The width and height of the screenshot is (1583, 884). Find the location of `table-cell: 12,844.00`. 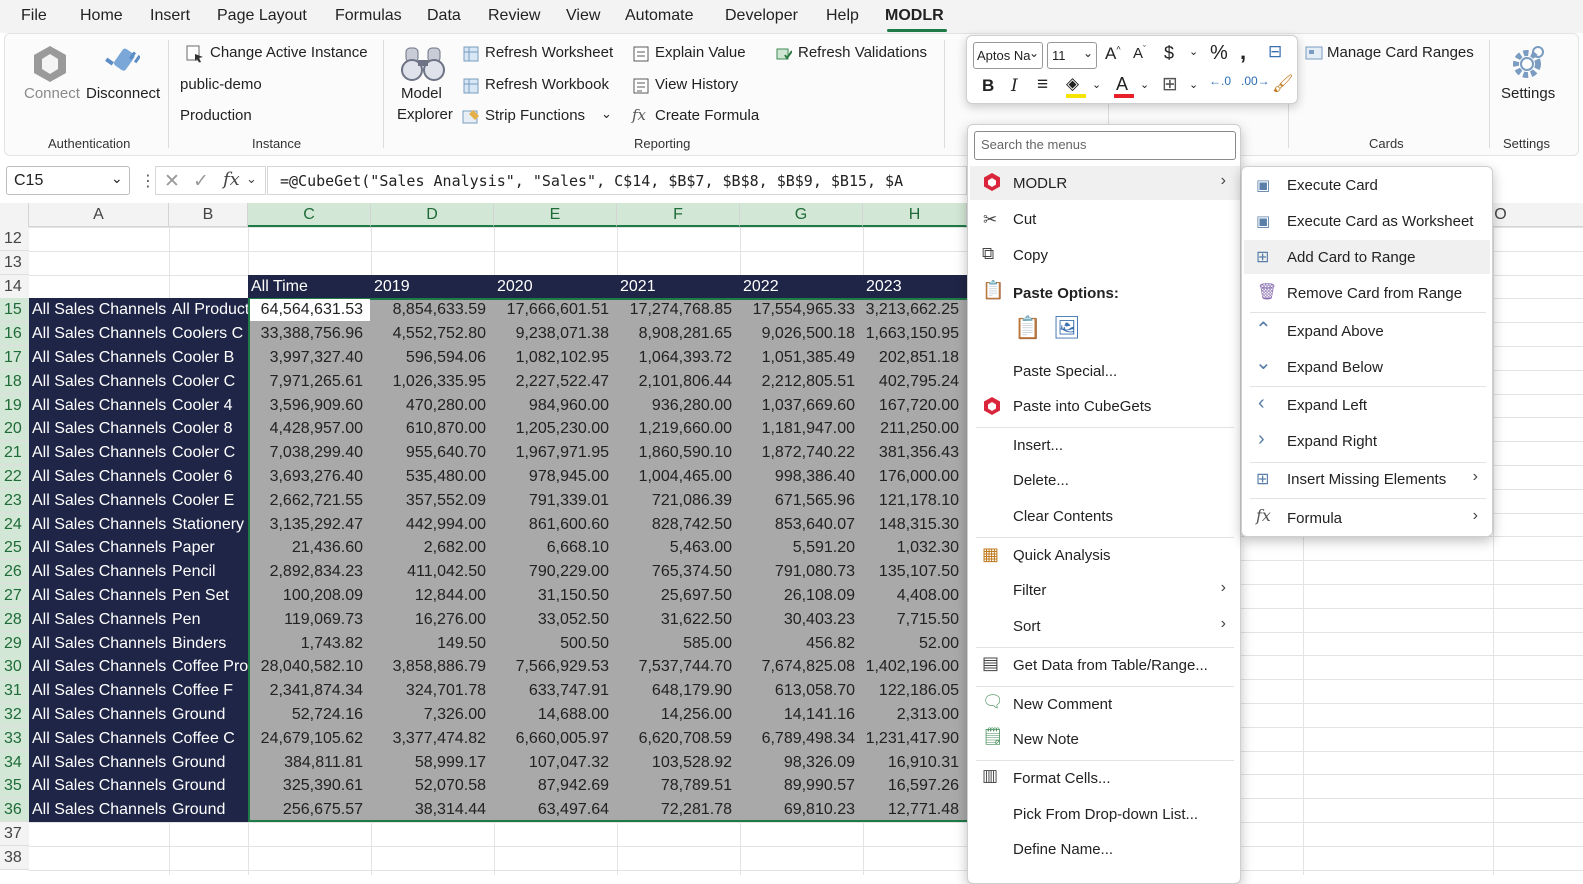

table-cell: 12,844.00 is located at coordinates (432, 596).